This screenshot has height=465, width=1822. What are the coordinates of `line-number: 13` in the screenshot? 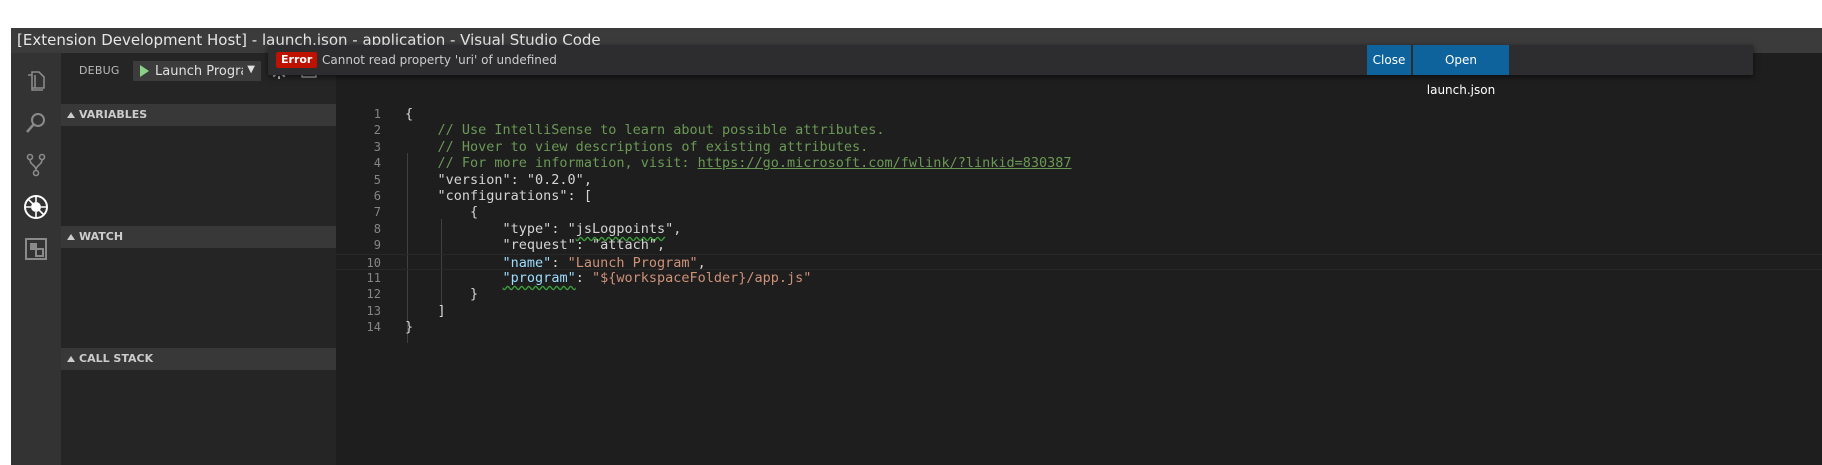 It's located at (373, 311).